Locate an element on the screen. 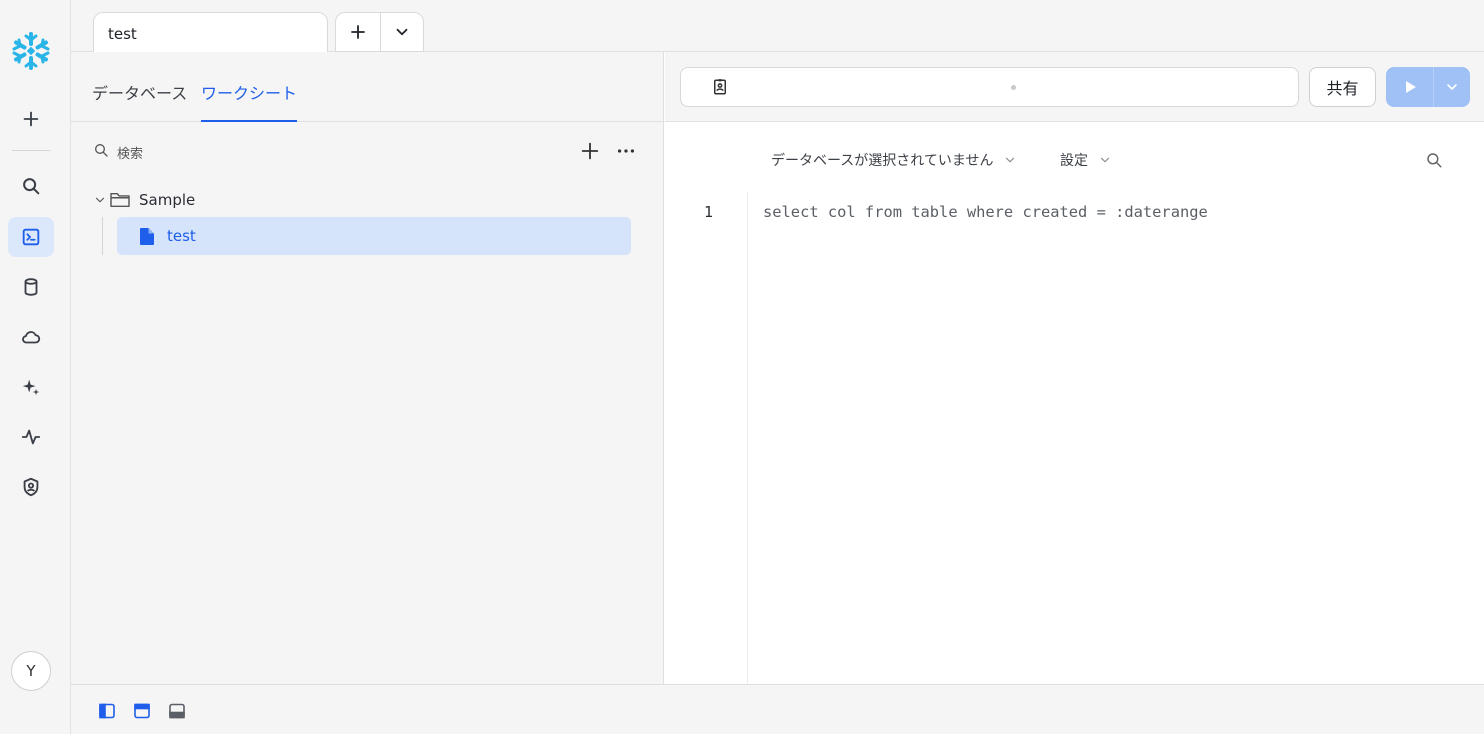  toggle-sidebar-icon is located at coordinates (107, 711).